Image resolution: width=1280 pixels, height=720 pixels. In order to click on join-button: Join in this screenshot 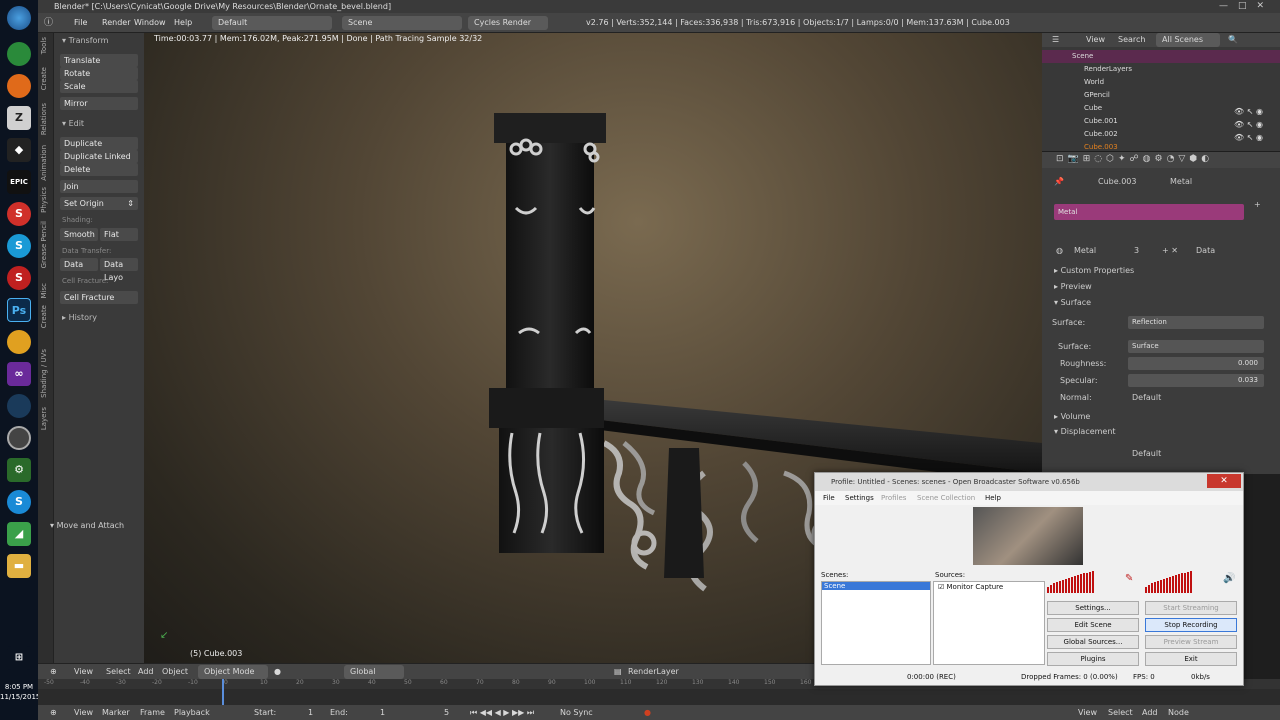, I will do `click(99, 186)`.